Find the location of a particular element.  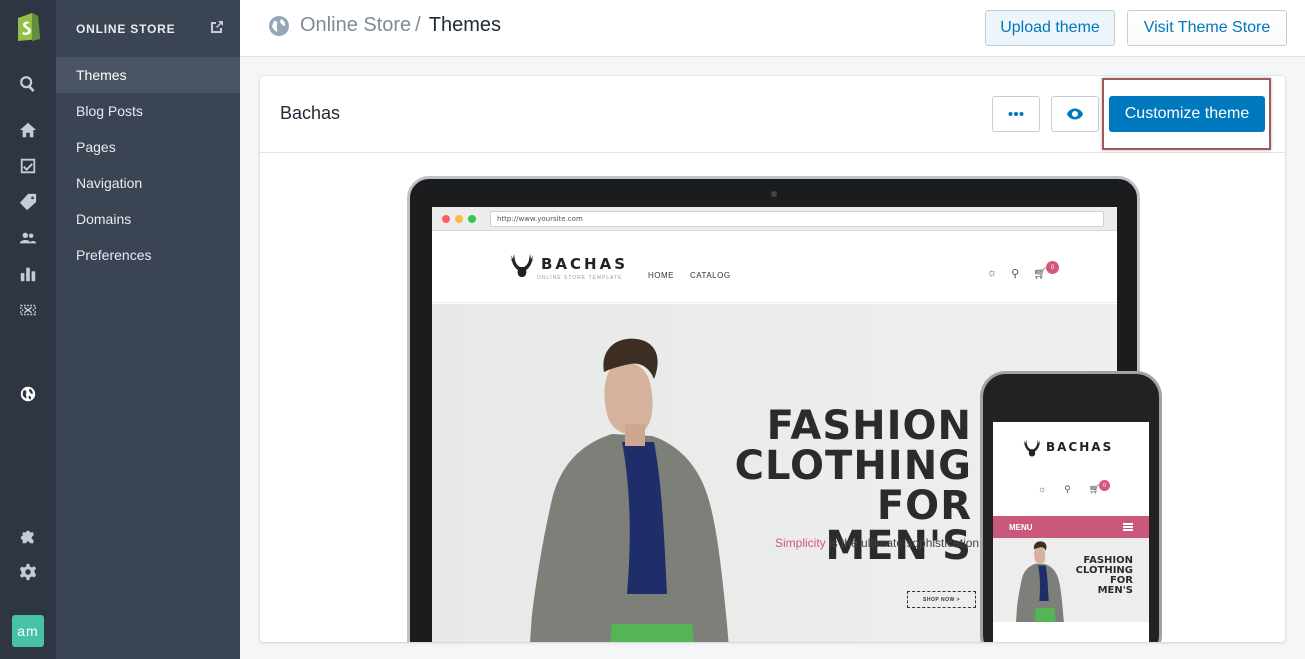

icon-rail: am is located at coordinates (28, 329).